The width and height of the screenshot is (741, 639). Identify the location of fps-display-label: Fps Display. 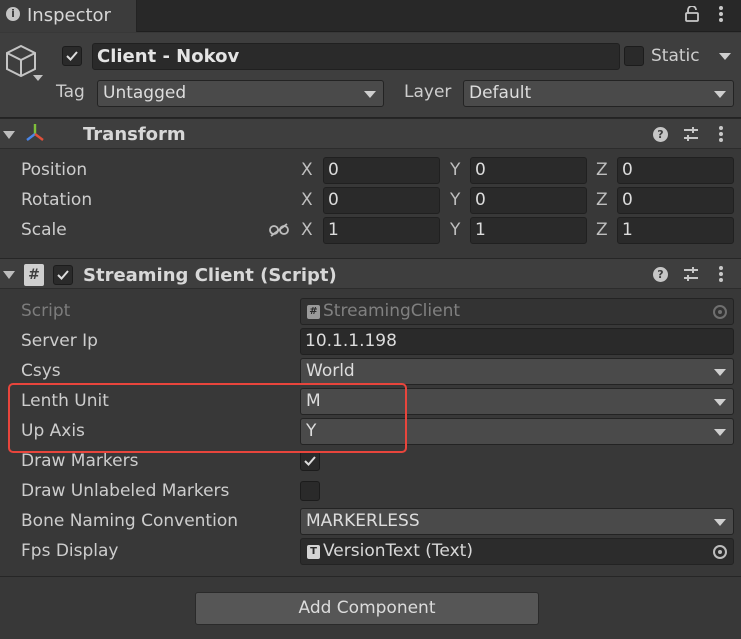
(70, 551).